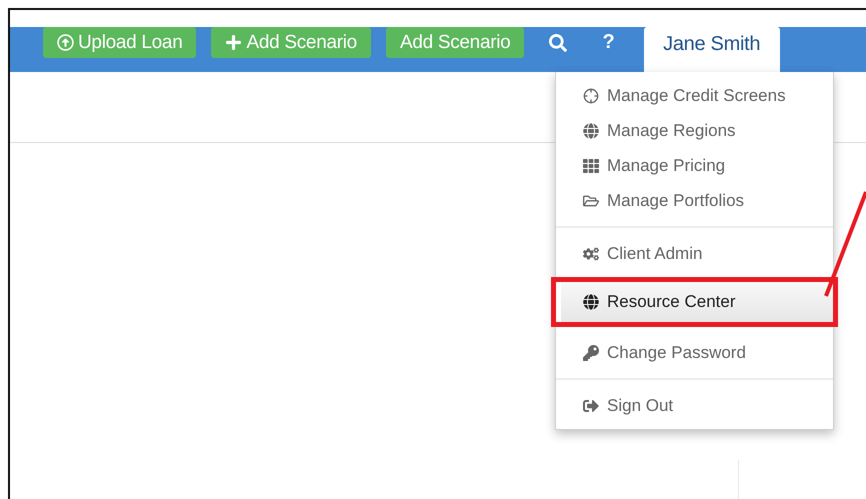  Describe the element at coordinates (591, 352) in the screenshot. I see `key-icon` at that location.